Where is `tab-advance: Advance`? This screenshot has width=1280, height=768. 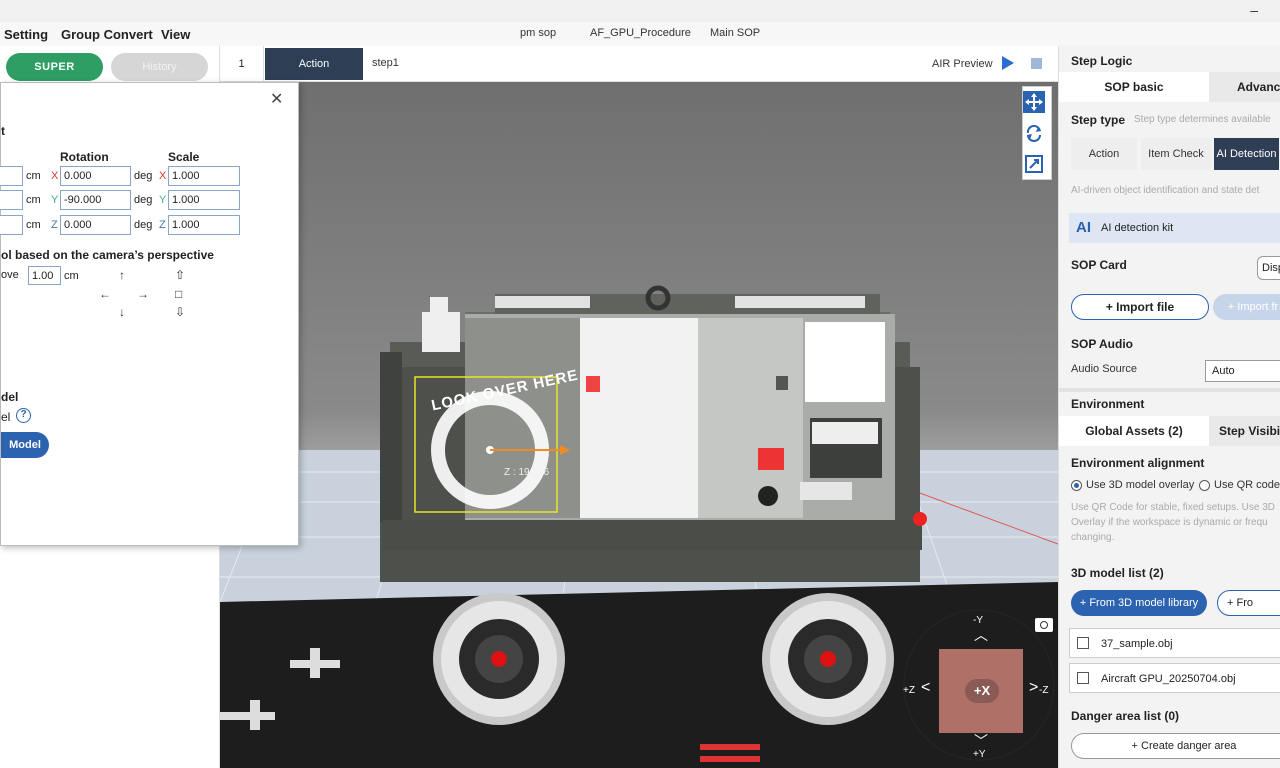
tab-advance: Advance is located at coordinates (1258, 87).